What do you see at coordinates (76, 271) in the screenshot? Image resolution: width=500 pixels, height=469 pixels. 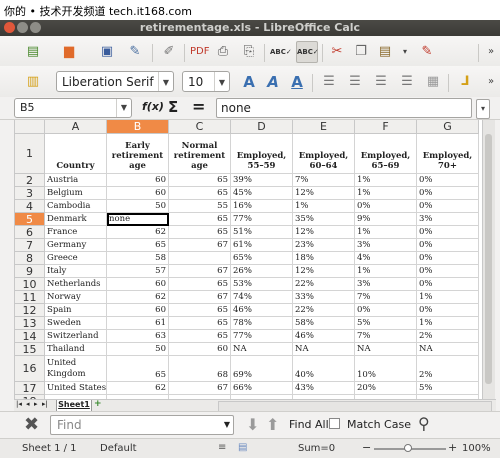 I see `table-cell: Italy` at bounding box center [76, 271].